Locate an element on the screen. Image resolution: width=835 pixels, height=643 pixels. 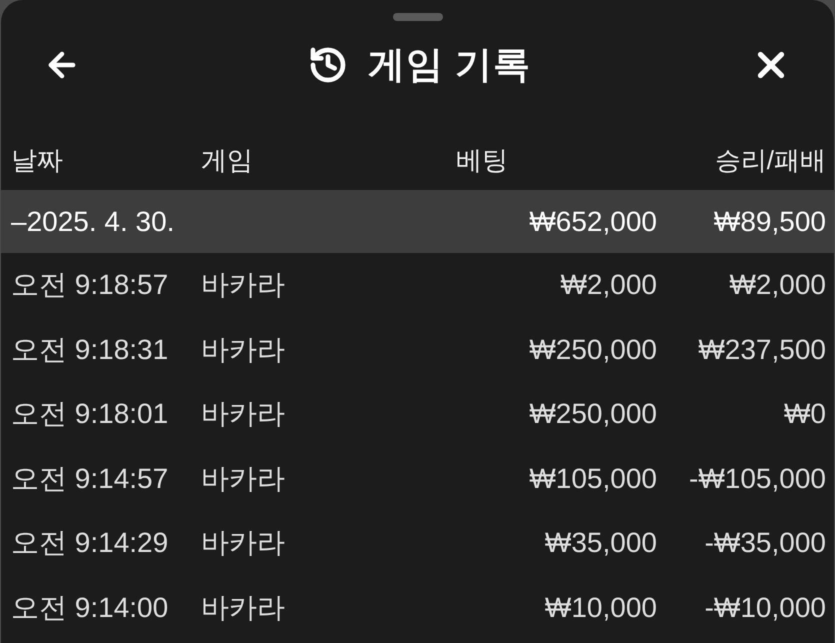
result-cell-text: -₩105,000 is located at coordinates (757, 478).